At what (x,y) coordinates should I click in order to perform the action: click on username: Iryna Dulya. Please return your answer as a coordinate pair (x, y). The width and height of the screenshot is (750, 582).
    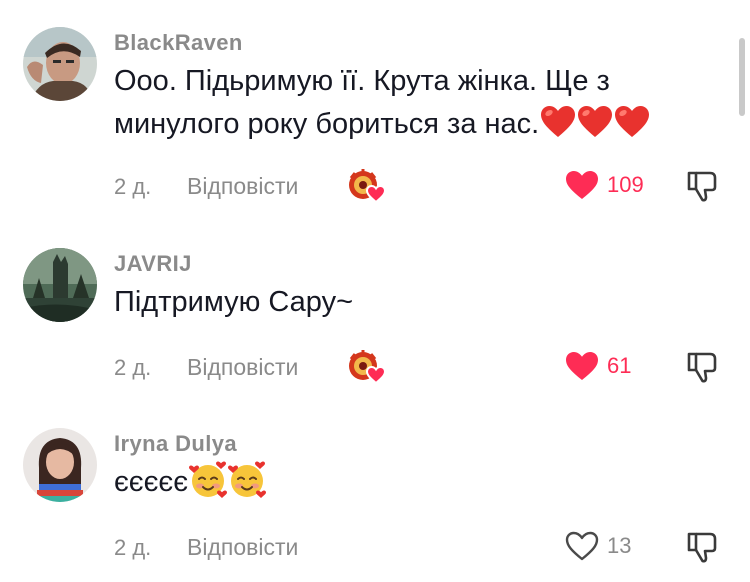
    Looking at the image, I should click on (175, 444).